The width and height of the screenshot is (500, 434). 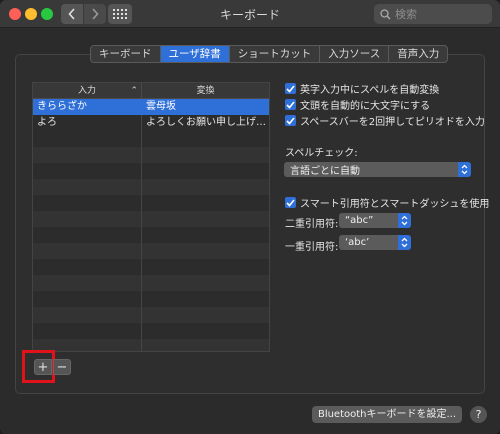 I want to click on close-window-button, so click(x=15, y=14).